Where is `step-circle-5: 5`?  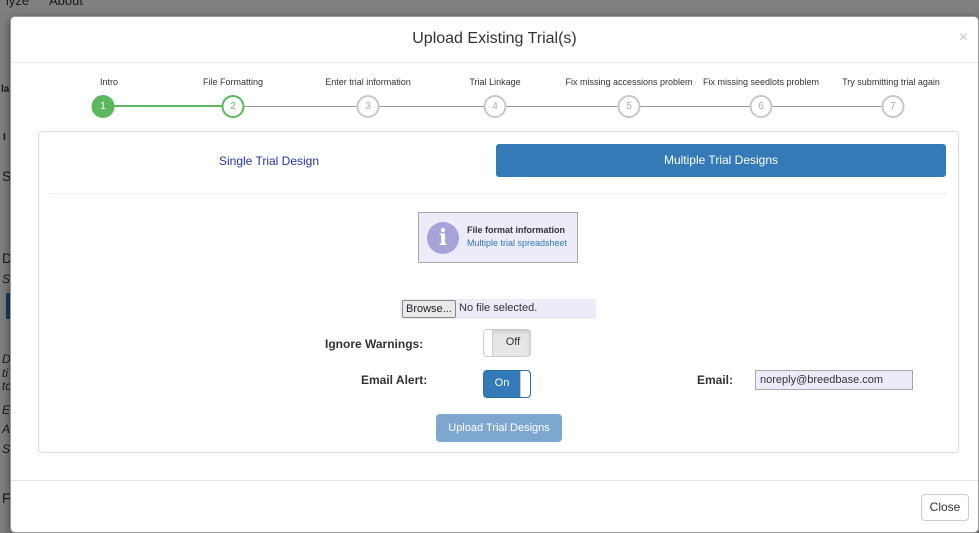
step-circle-5: 5 is located at coordinates (629, 106).